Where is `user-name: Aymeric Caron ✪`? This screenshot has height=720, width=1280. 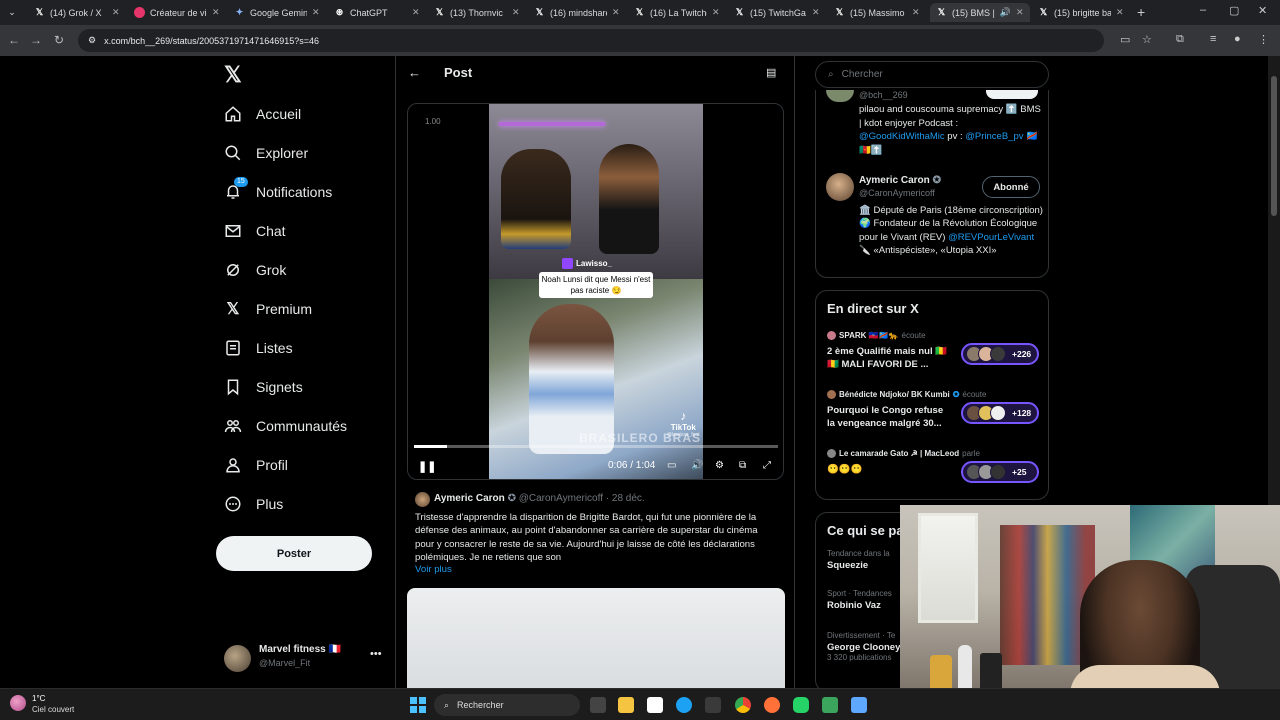 user-name: Aymeric Caron ✪ is located at coordinates (900, 180).